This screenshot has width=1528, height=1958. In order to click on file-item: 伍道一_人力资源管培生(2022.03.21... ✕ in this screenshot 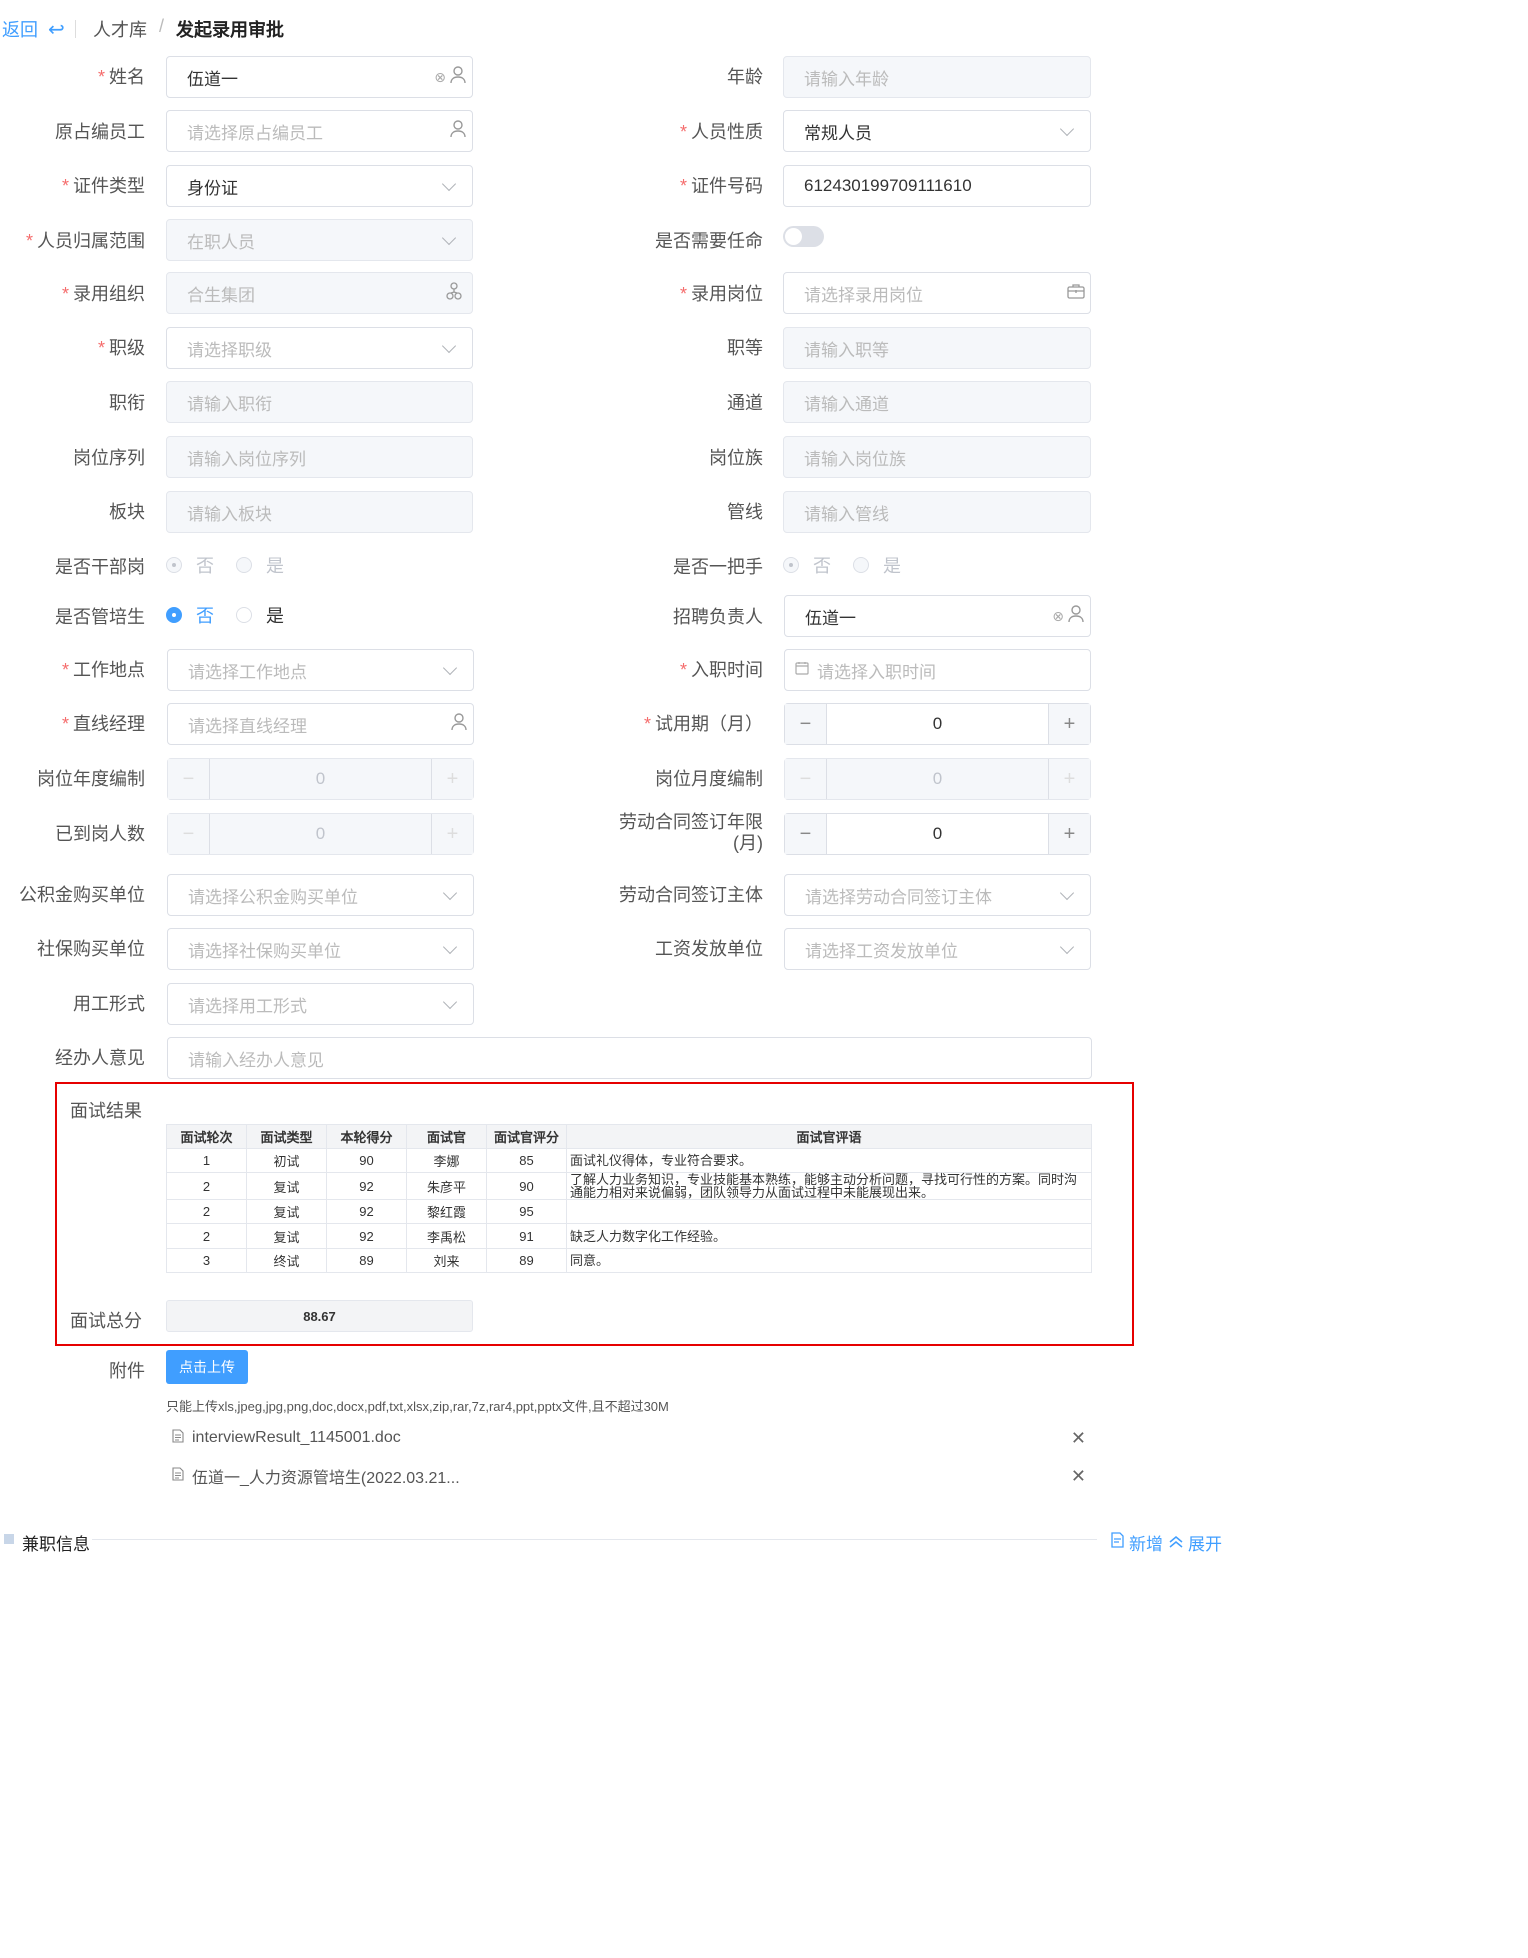, I will do `click(629, 1476)`.